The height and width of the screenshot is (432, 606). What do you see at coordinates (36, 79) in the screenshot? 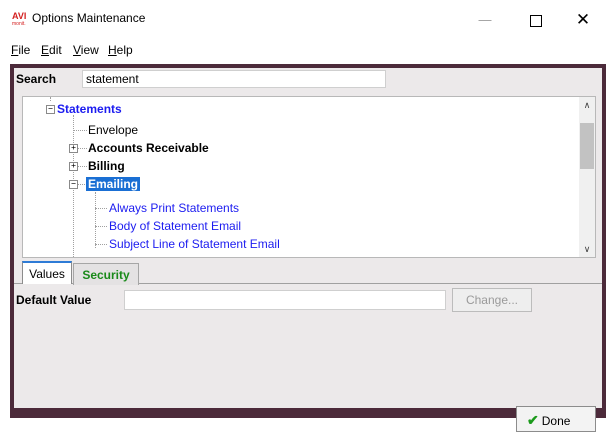
I see `search-label: Search` at bounding box center [36, 79].